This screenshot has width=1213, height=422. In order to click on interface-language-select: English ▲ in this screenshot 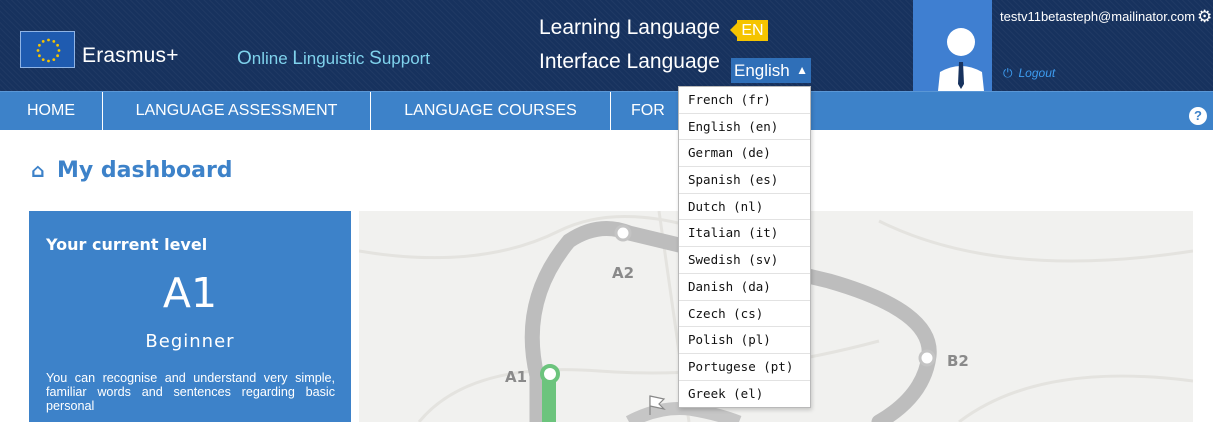, I will do `click(771, 70)`.